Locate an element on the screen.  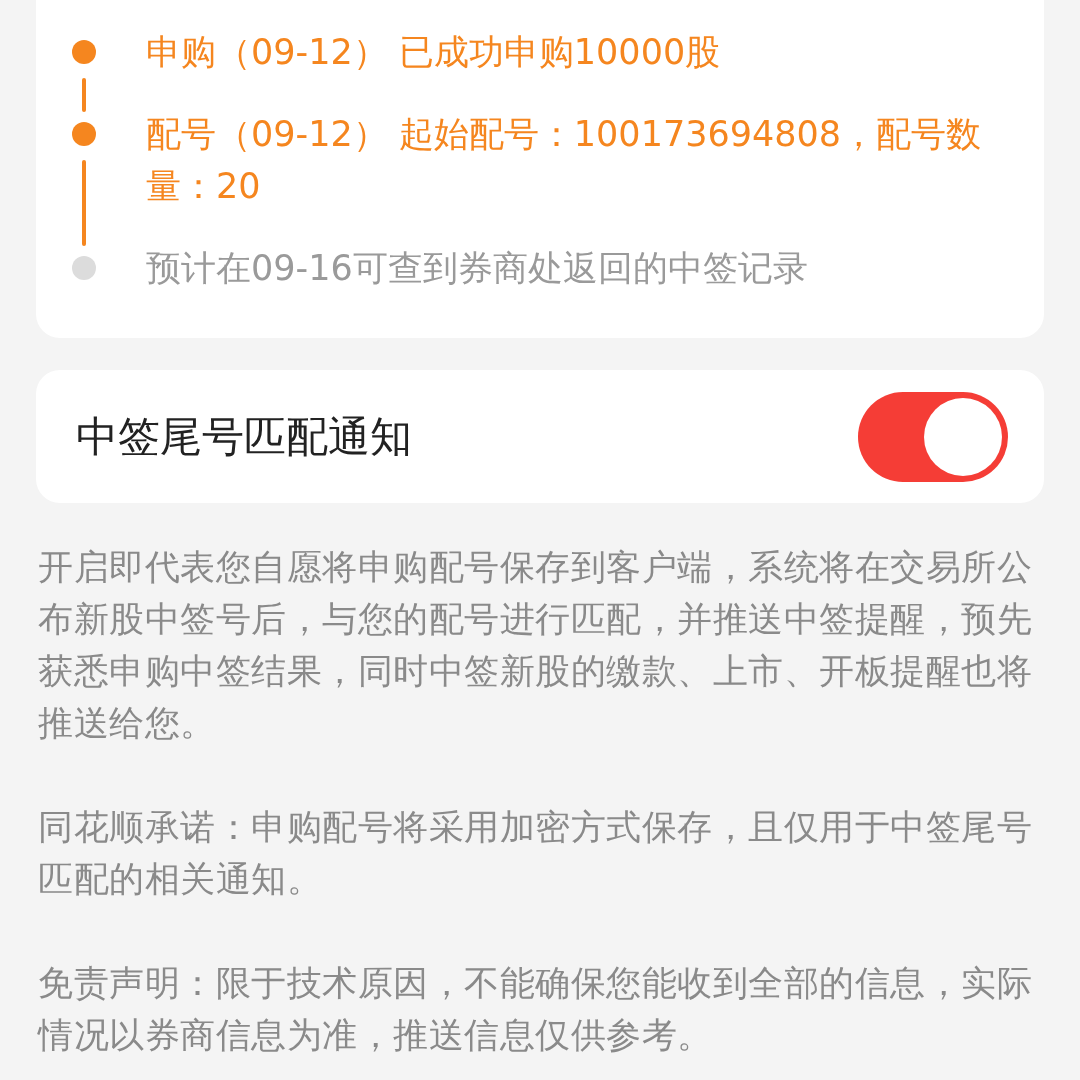
timeline-line is located at coordinates (84, 95).